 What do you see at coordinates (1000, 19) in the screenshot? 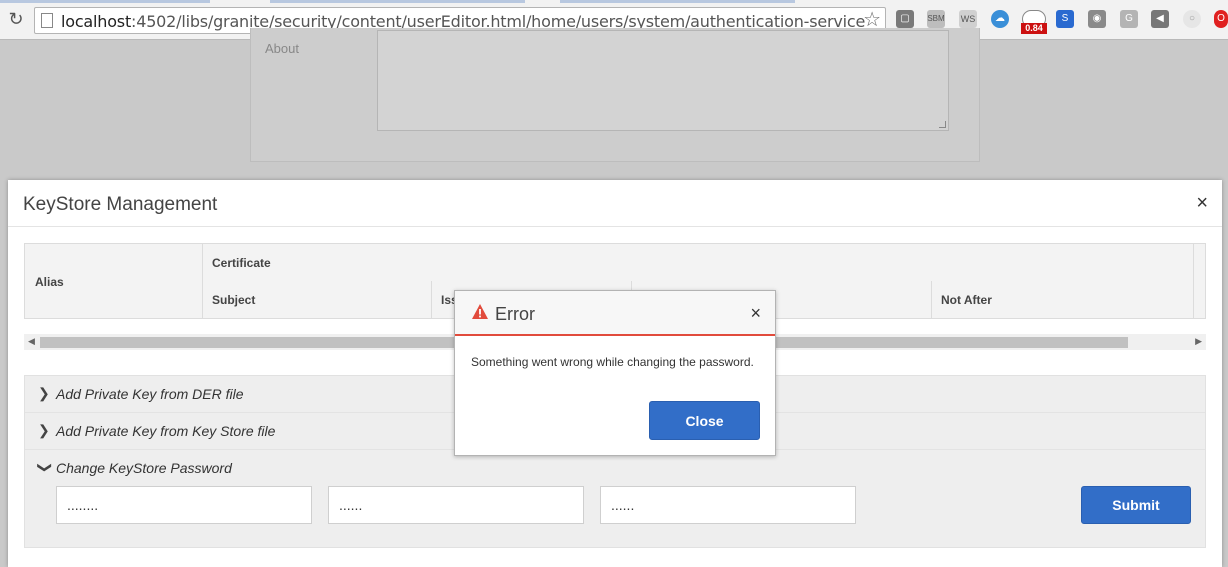
I see `cloud-icon: ☁` at bounding box center [1000, 19].